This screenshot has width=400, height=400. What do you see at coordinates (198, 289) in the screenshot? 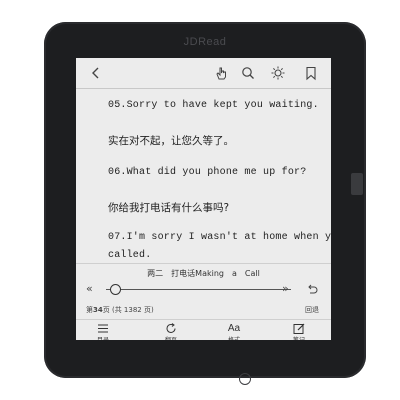
I see `progress-track` at bounding box center [198, 289].